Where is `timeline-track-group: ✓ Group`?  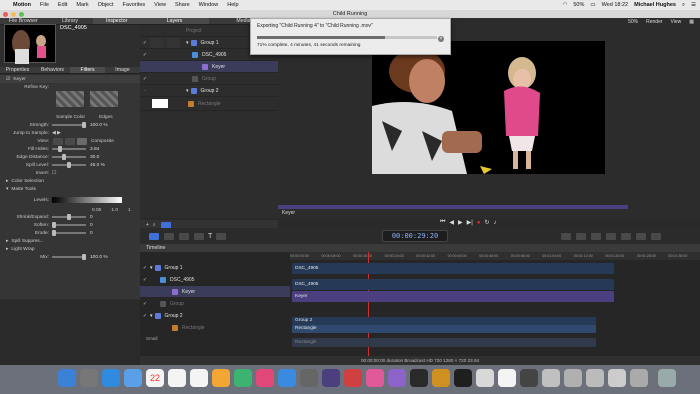
timeline-track-group: ✓ Group is located at coordinates (215, 304).